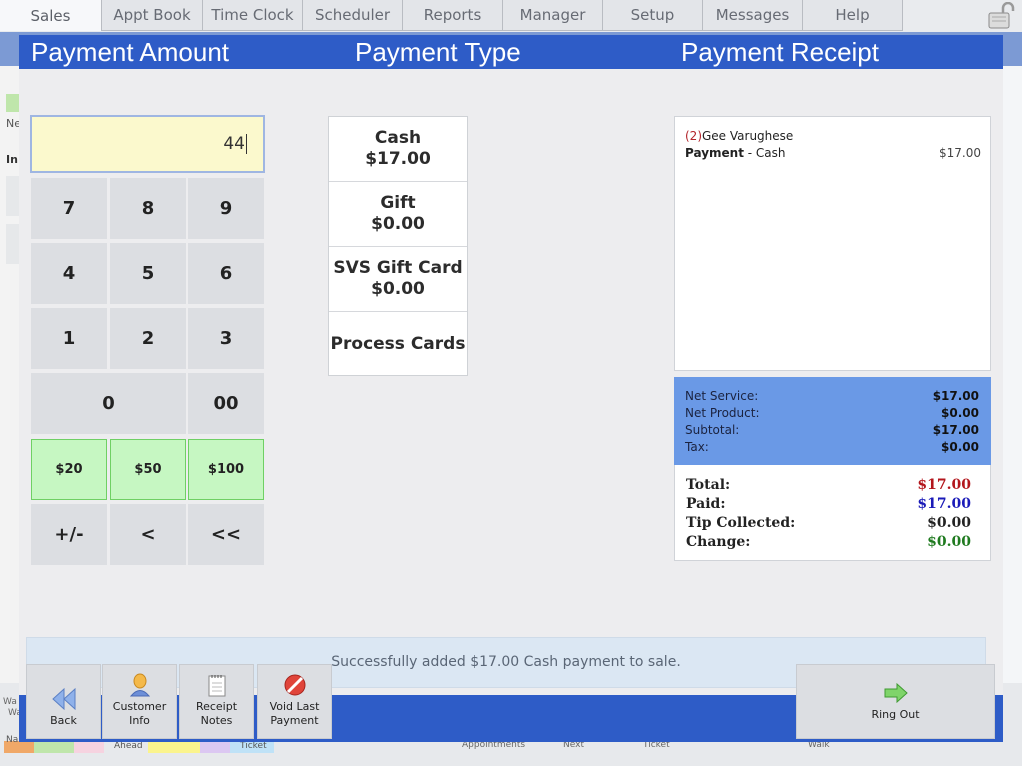  What do you see at coordinates (712, 430) in the screenshot?
I see `subtotal-label: Subtotal:` at bounding box center [712, 430].